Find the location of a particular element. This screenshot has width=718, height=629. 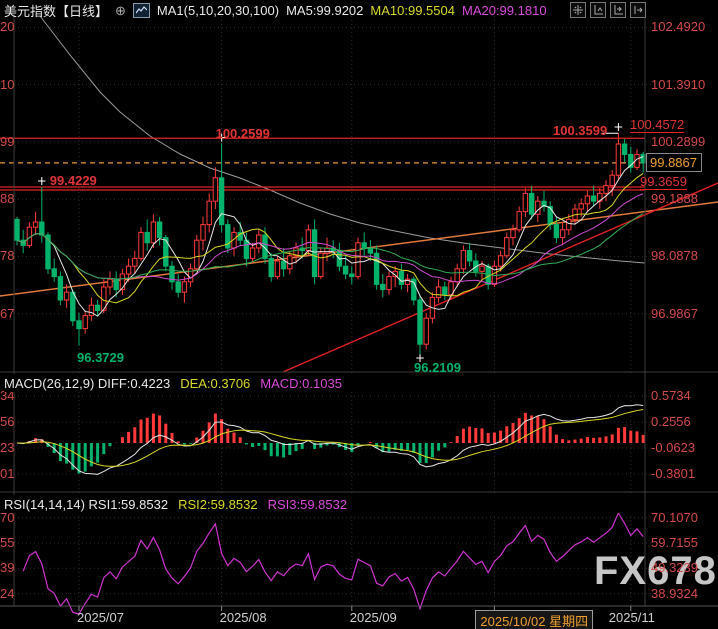

ma20-value: MA20:99.1810 is located at coordinates (504, 10).